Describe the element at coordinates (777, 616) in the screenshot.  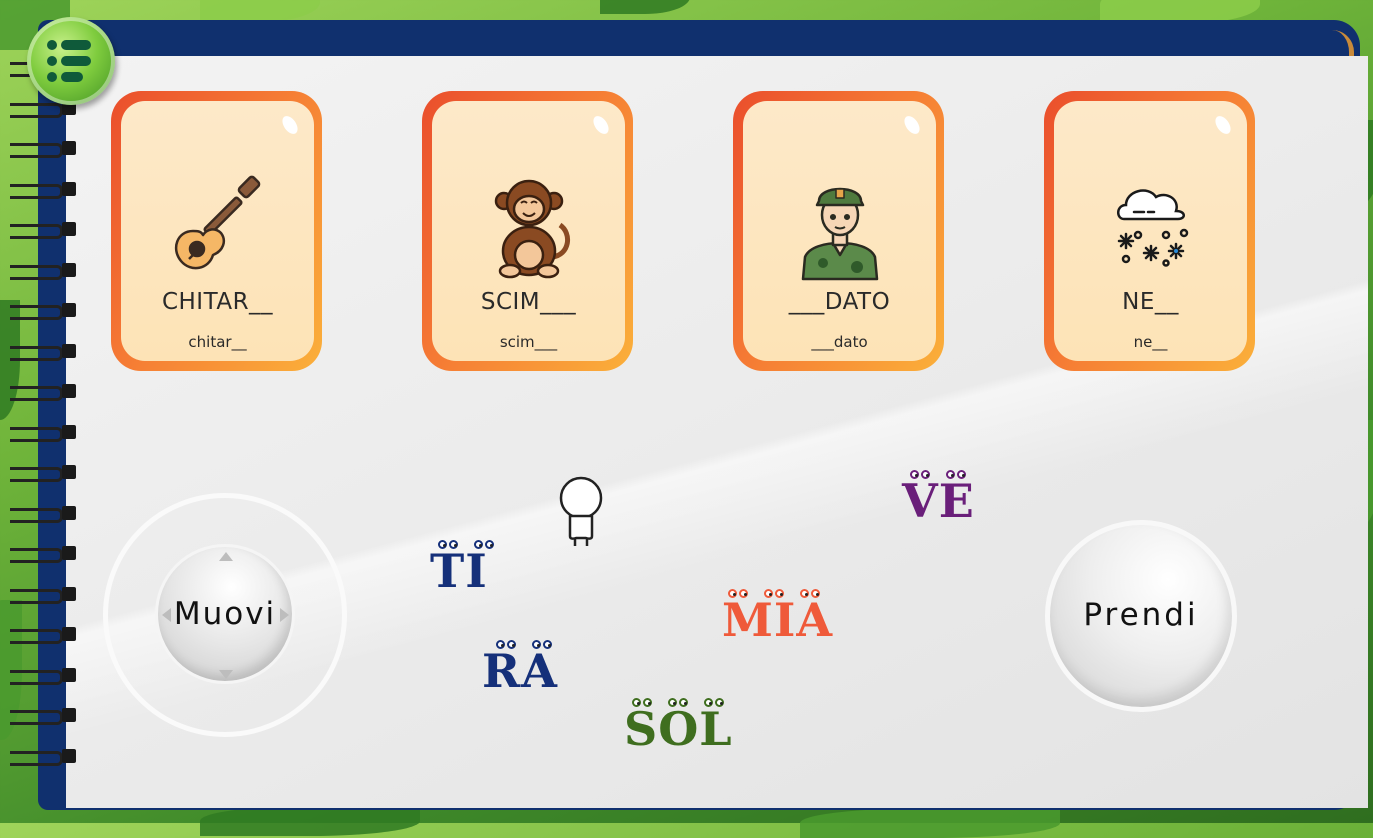
I see `syllable-mia: MIA` at that location.